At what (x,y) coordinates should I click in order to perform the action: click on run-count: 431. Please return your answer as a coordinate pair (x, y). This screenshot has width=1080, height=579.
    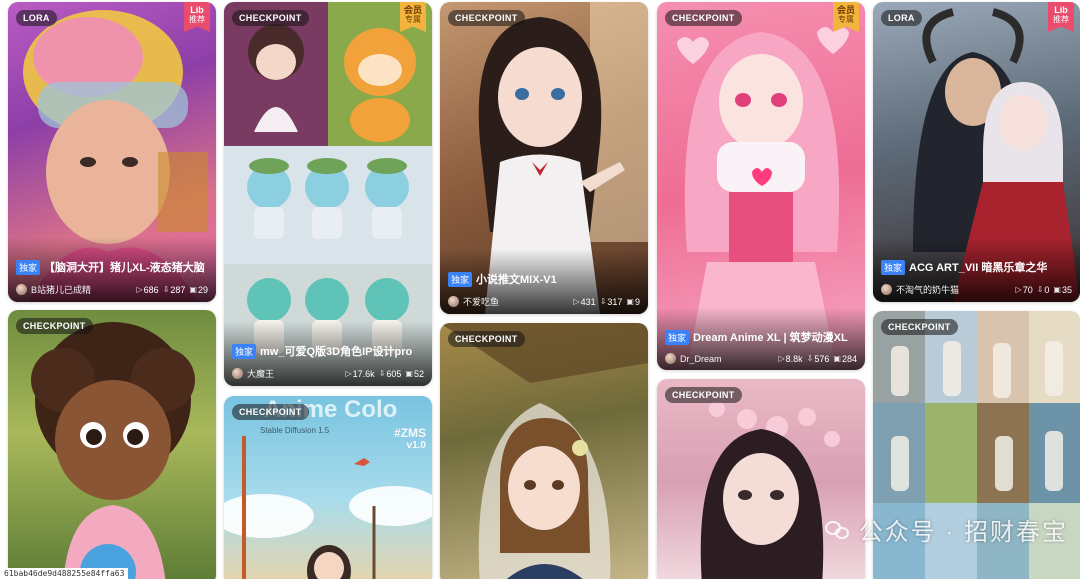
    Looking at the image, I should click on (588, 301).